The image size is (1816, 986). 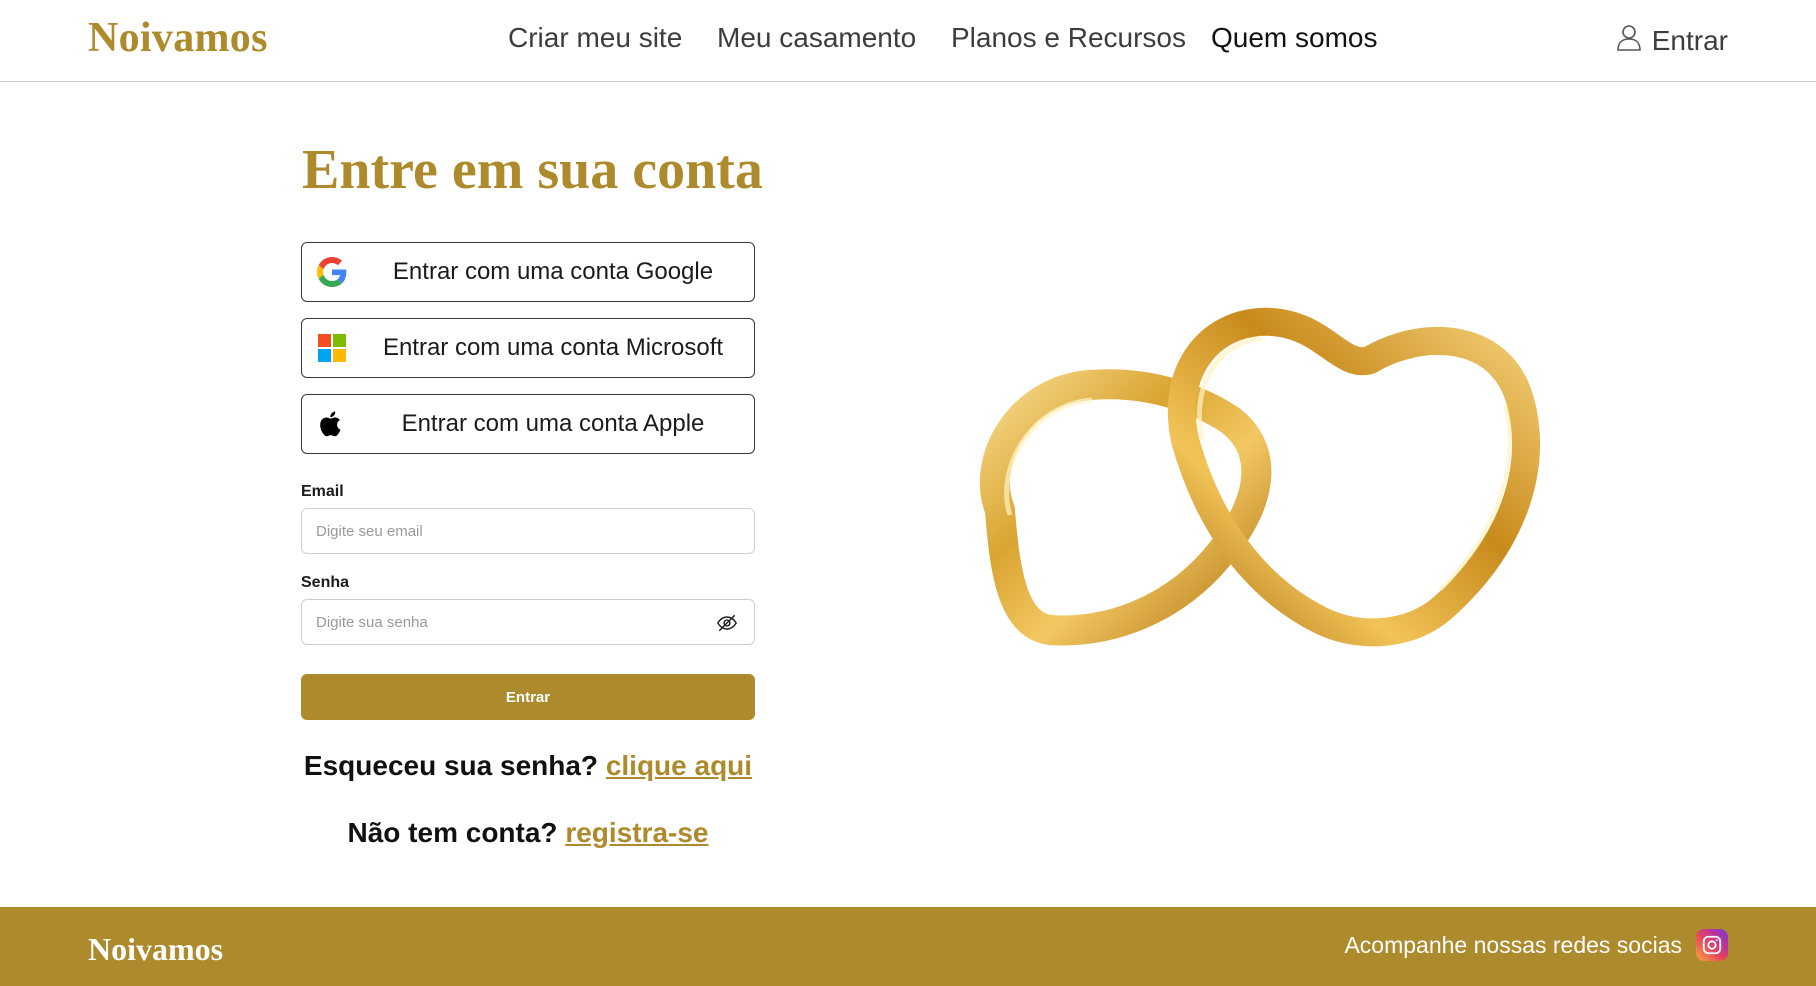 I want to click on footer-social-text: Acompanhe nossas redes socias, so click(x=1513, y=944).